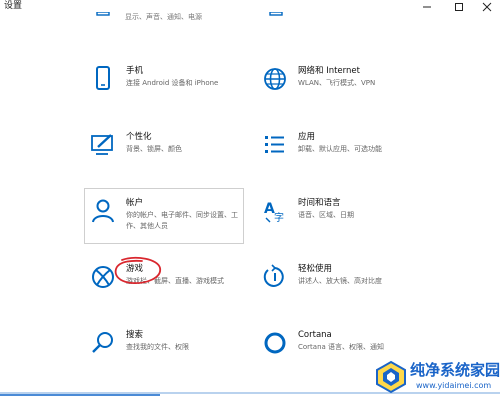 The height and width of the screenshot is (399, 500). What do you see at coordinates (347, 293) in the screenshot?
I see `tile-ease-of-access: 轻松使用 讲述人、放大镜、高对比度` at bounding box center [347, 293].